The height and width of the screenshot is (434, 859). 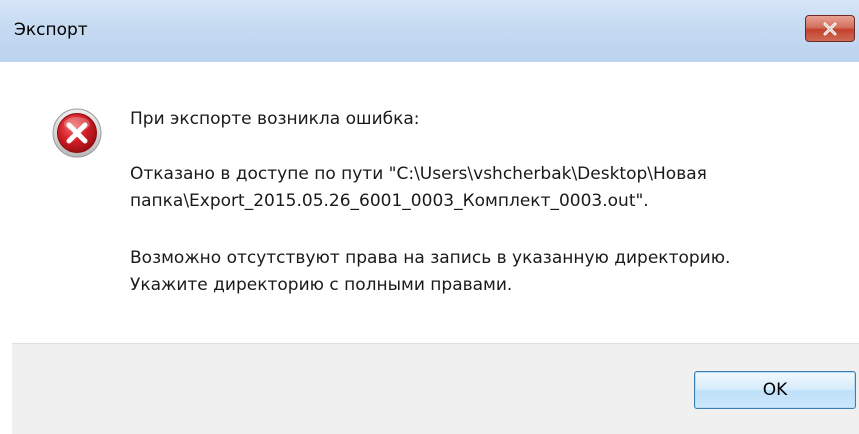 What do you see at coordinates (275, 119) in the screenshot?
I see `error-header: При экспорте возникла ошибка:` at bounding box center [275, 119].